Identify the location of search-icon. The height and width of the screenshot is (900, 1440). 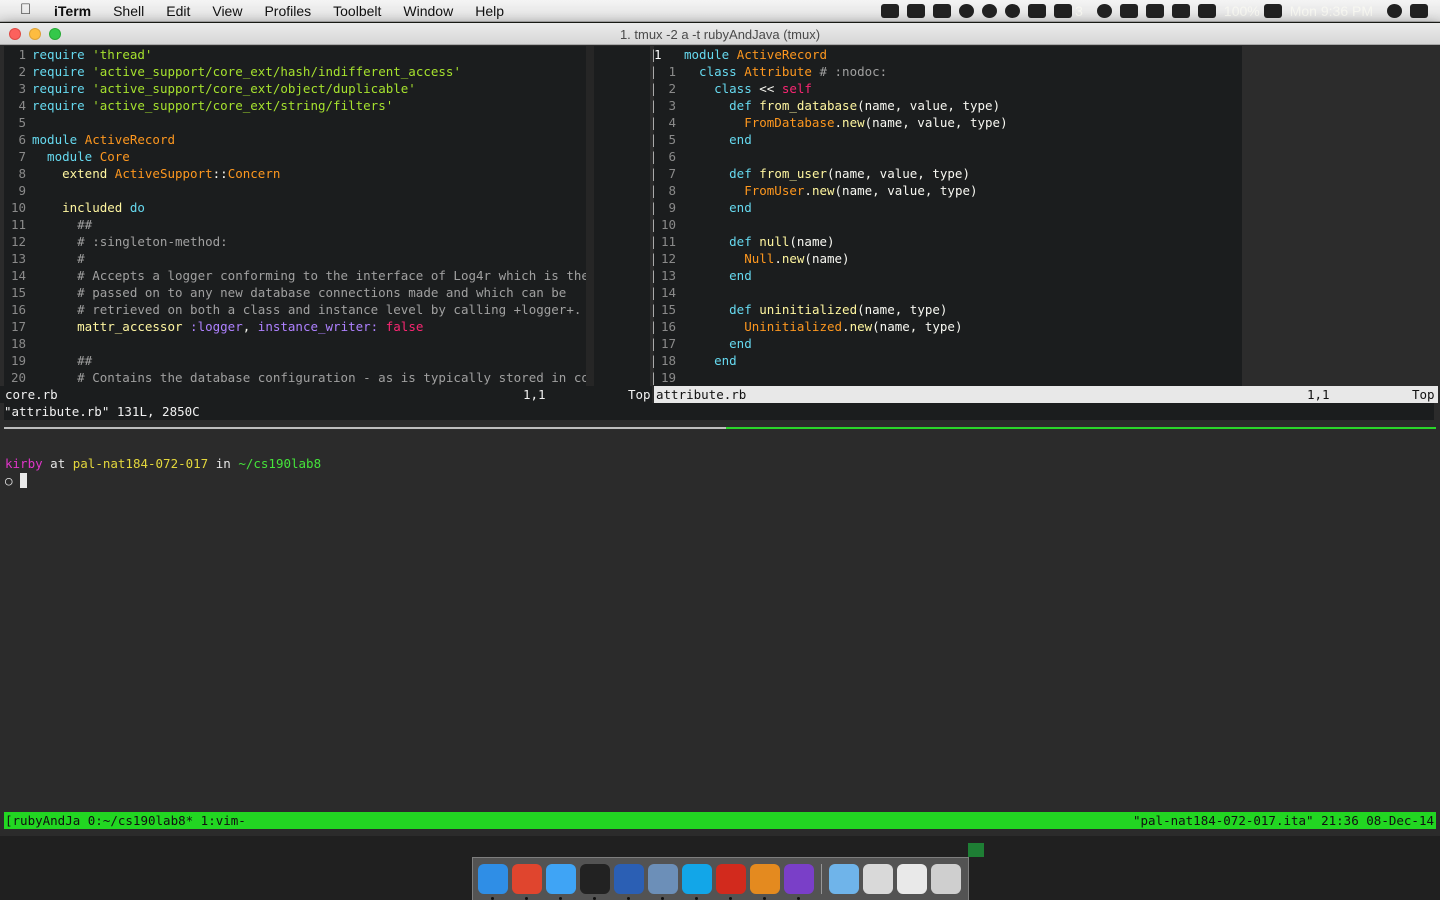
(1394, 11).